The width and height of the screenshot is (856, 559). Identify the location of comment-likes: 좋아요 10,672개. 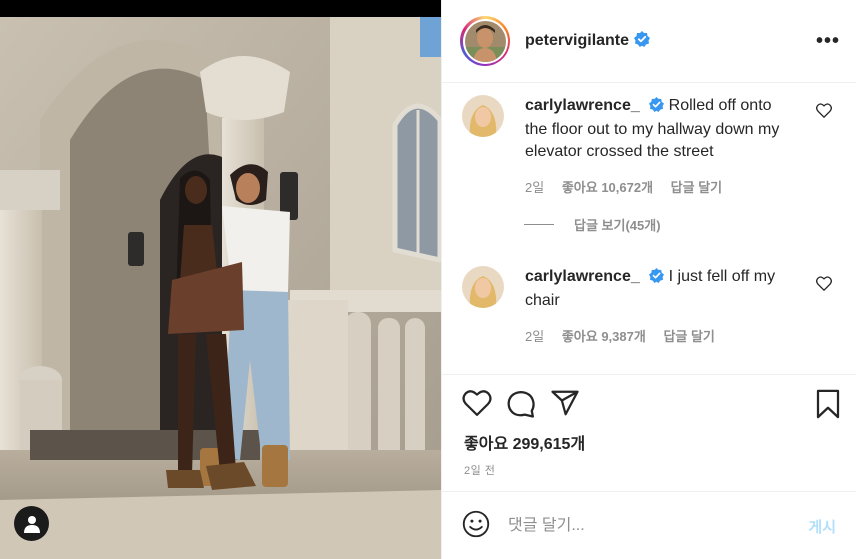
(607, 187).